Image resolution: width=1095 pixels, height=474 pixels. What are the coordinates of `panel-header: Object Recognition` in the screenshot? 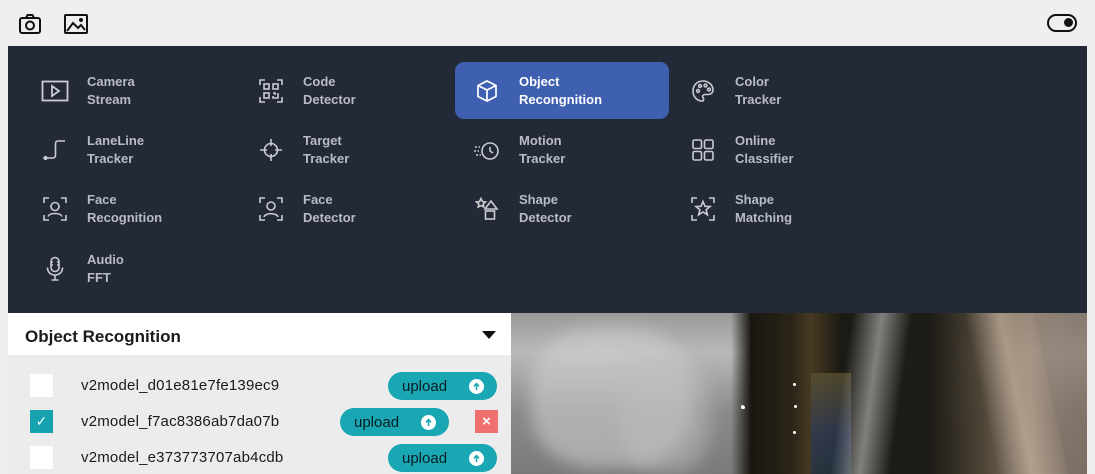 It's located at (259, 334).